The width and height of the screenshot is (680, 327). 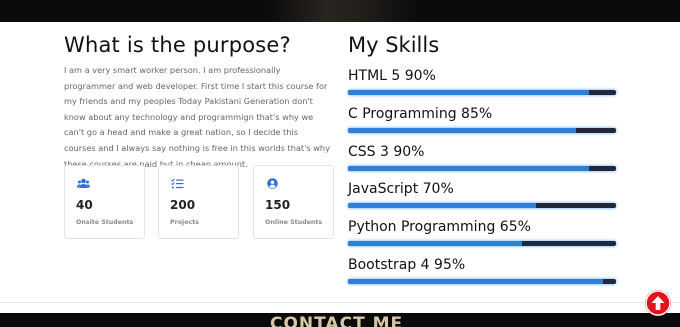 I want to click on stat-label: Projects, so click(x=184, y=222).